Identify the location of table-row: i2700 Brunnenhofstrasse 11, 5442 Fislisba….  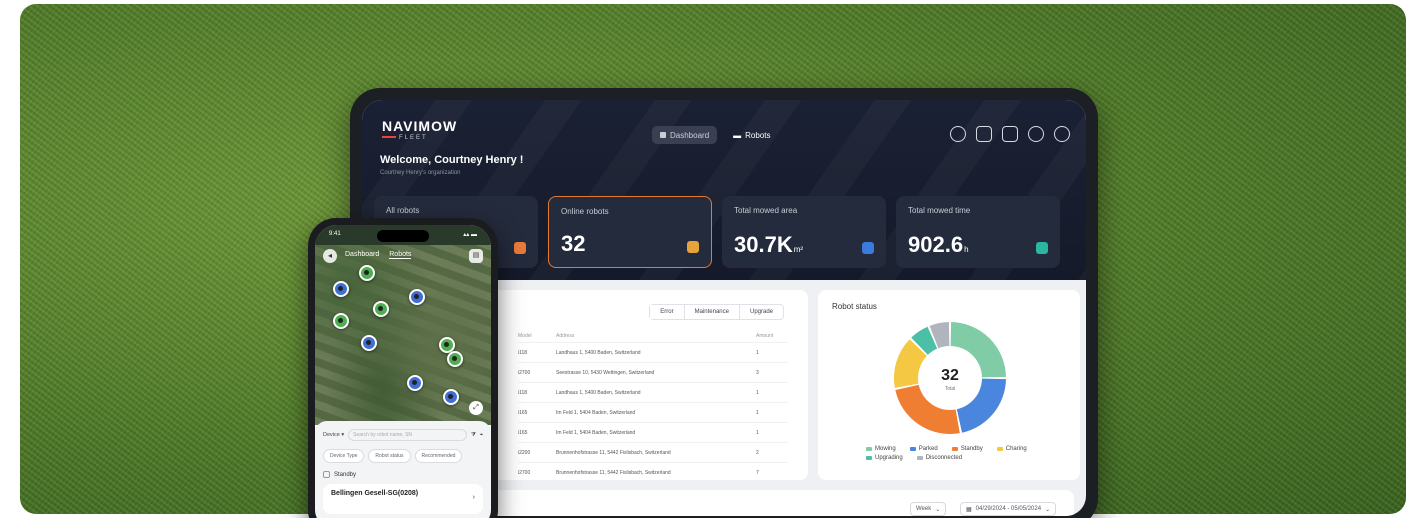
(653, 472).